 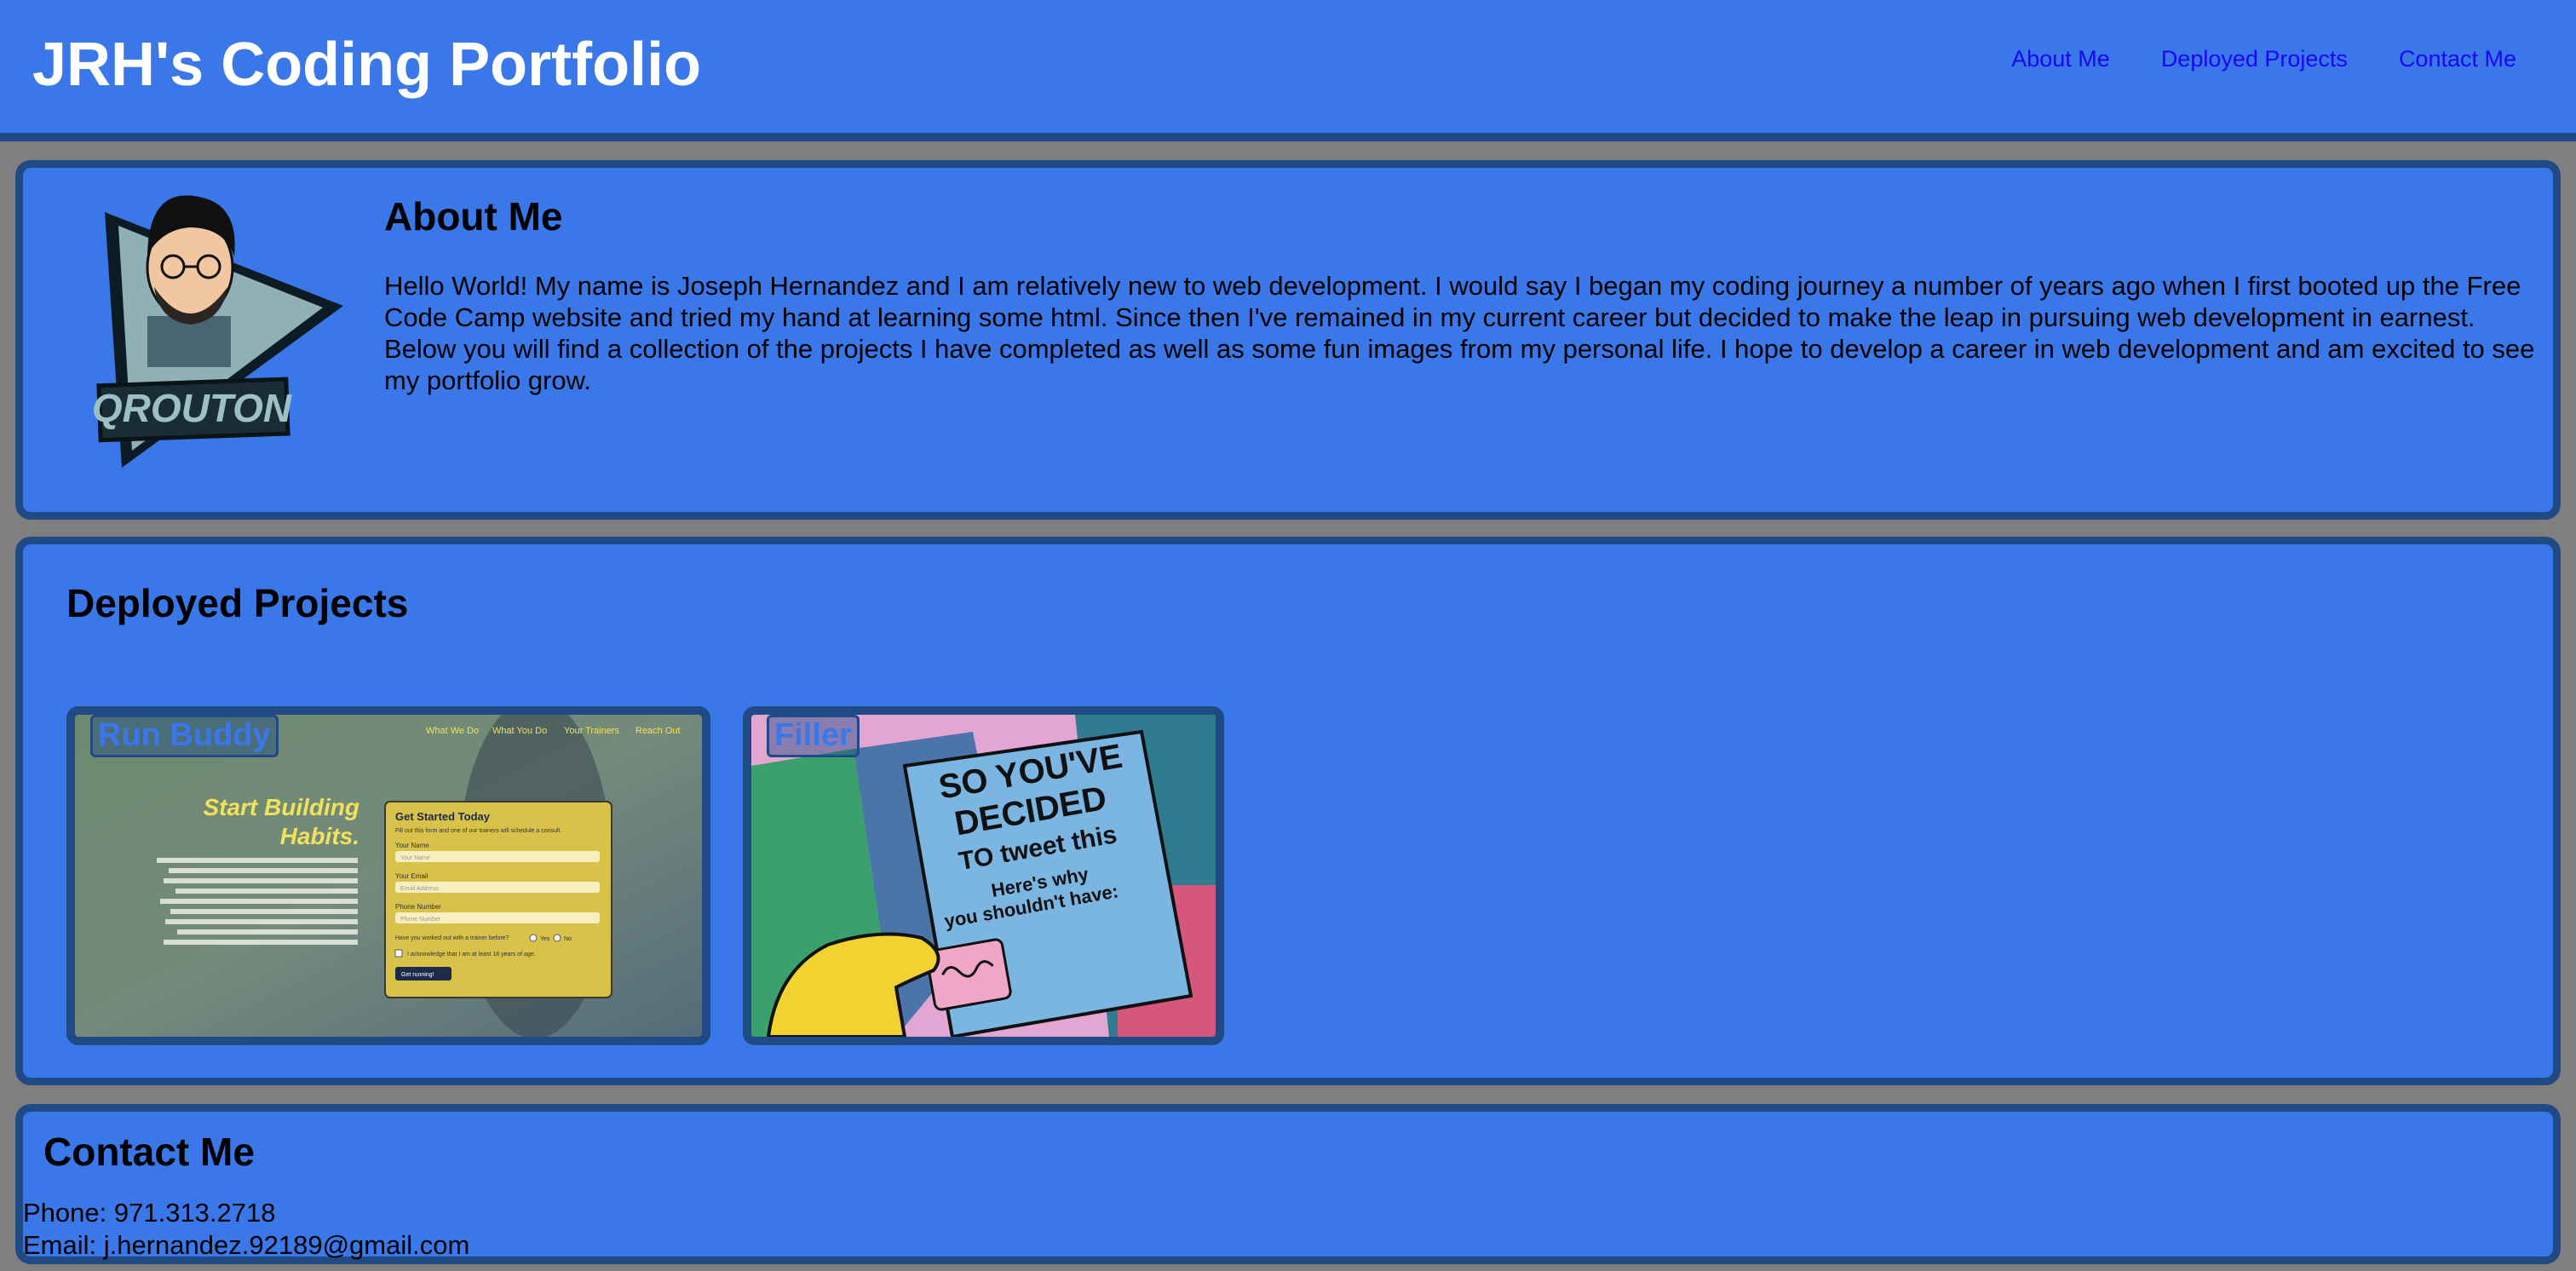 I want to click on contact-email: Email: j.hernandez.92189@gmail.com, so click(x=246, y=1245).